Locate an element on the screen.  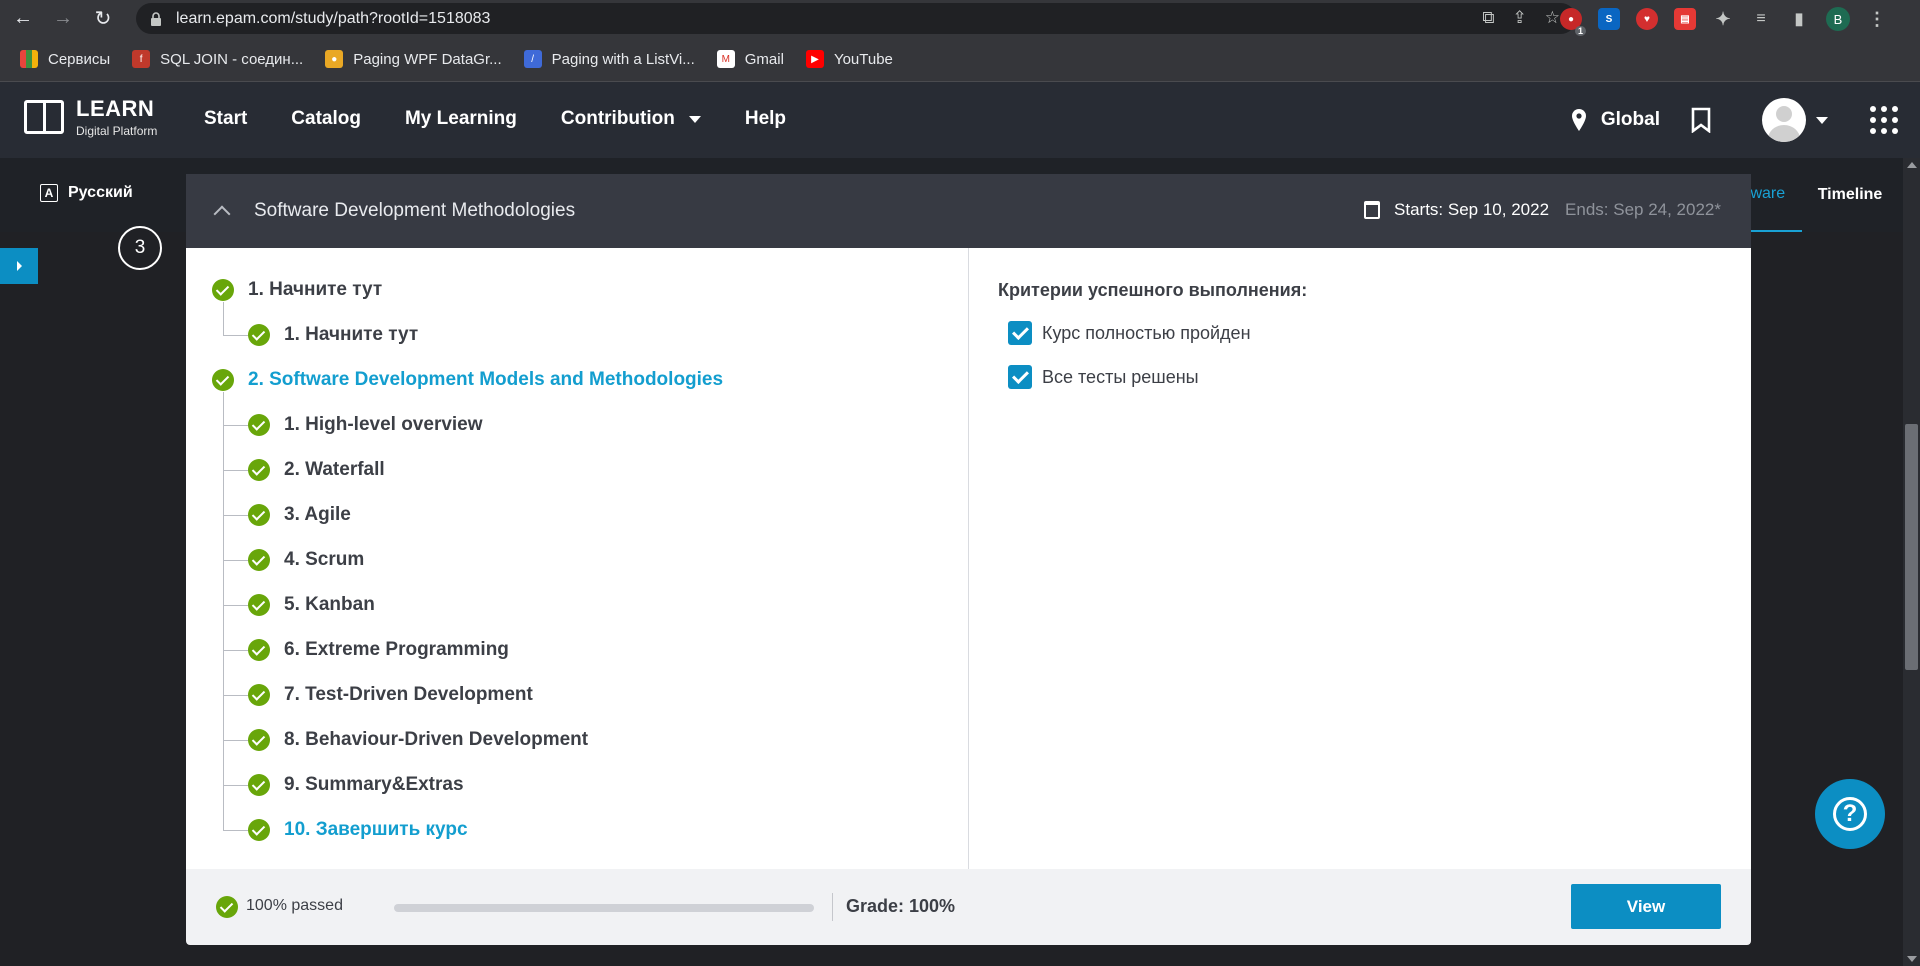
tree-item-label: 7. Test-Driven Development is located at coordinates (408, 694).